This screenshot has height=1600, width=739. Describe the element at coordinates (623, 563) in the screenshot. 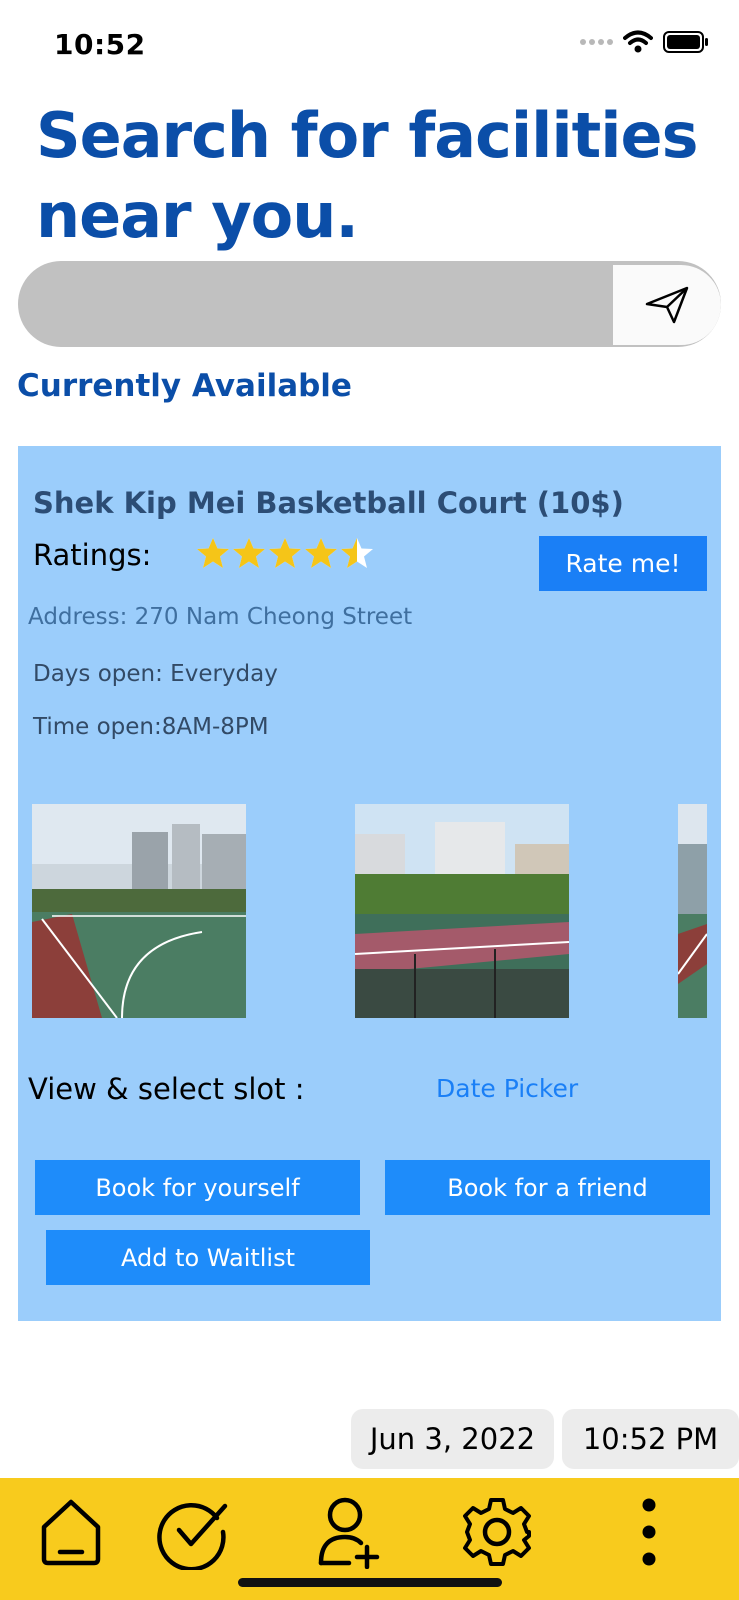

I see `rate-button: Rate me!` at that location.